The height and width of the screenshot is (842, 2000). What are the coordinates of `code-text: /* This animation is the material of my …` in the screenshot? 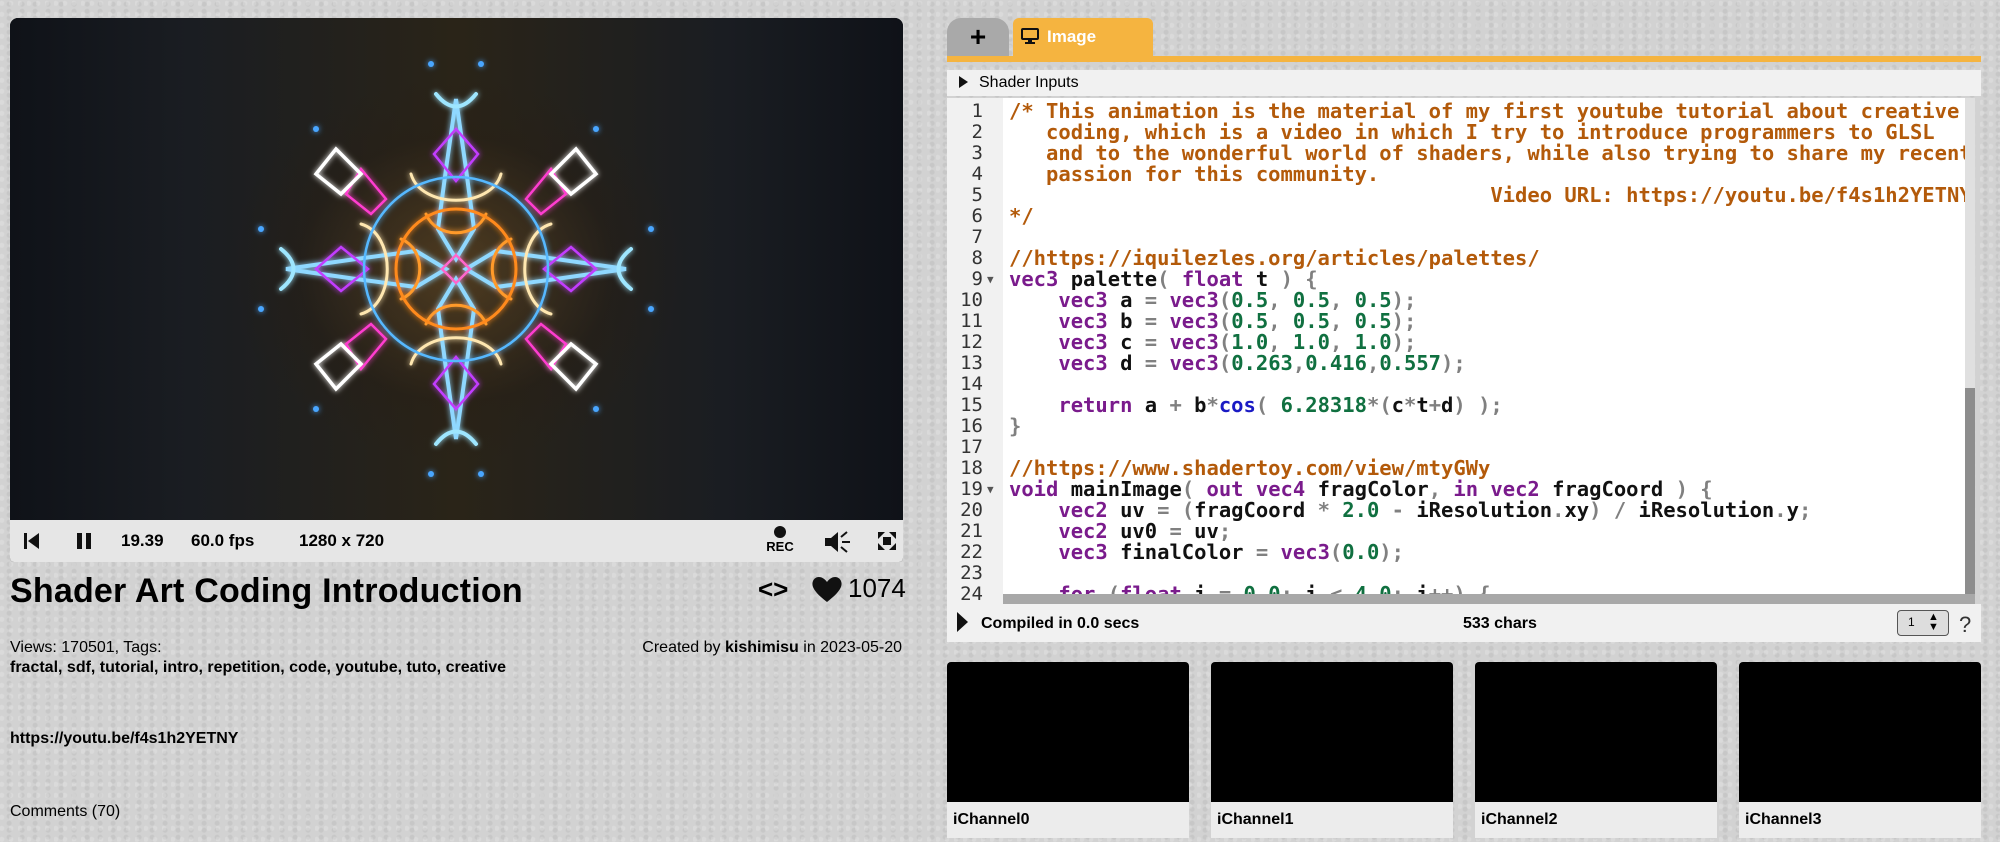 It's located at (1484, 111).